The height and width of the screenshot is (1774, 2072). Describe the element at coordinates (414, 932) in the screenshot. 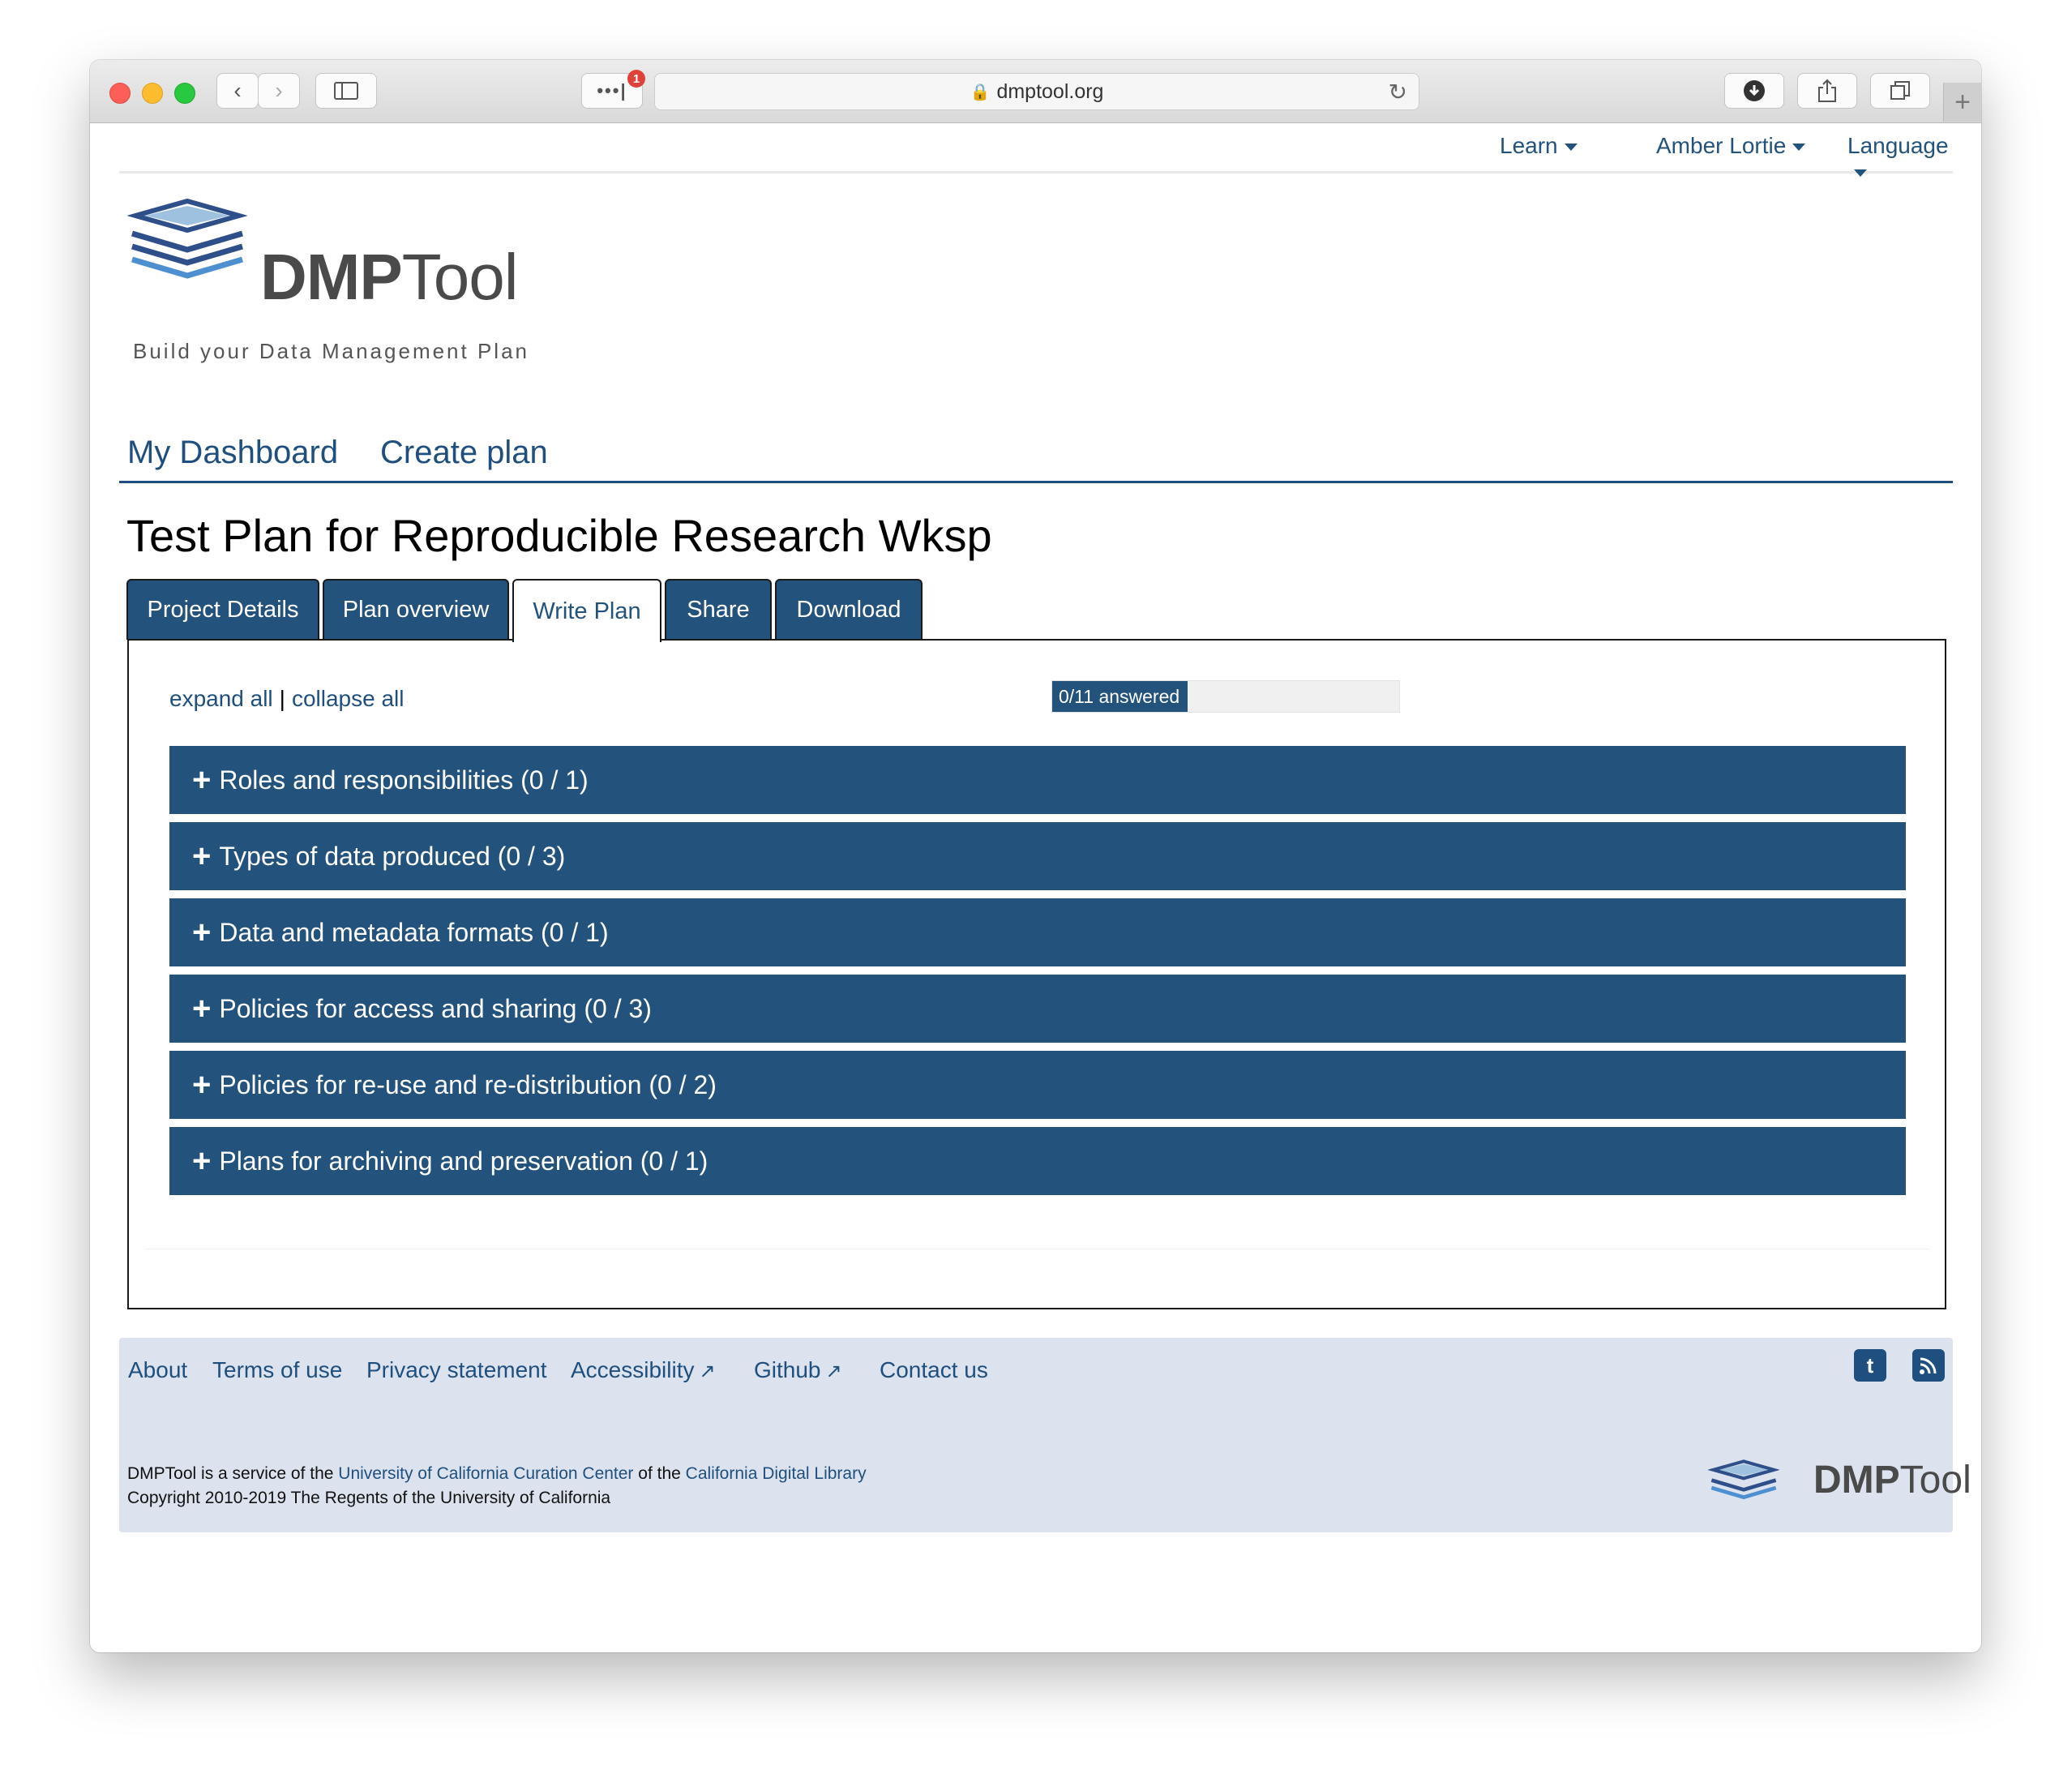

I see `section-label: Data and metadata formats (0 / 1)` at that location.